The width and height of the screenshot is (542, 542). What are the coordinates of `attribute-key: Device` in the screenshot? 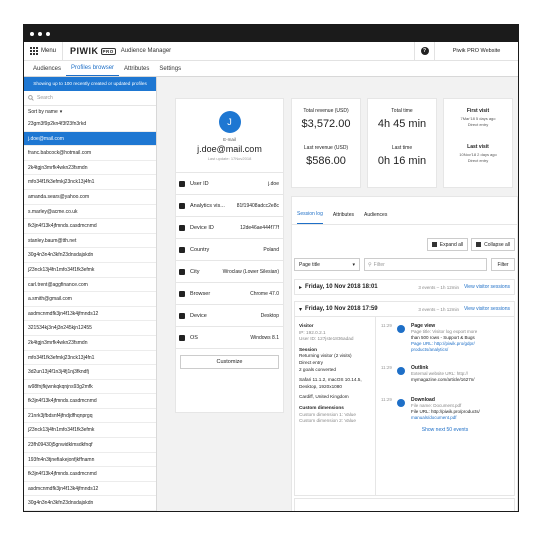 It's located at (198, 315).